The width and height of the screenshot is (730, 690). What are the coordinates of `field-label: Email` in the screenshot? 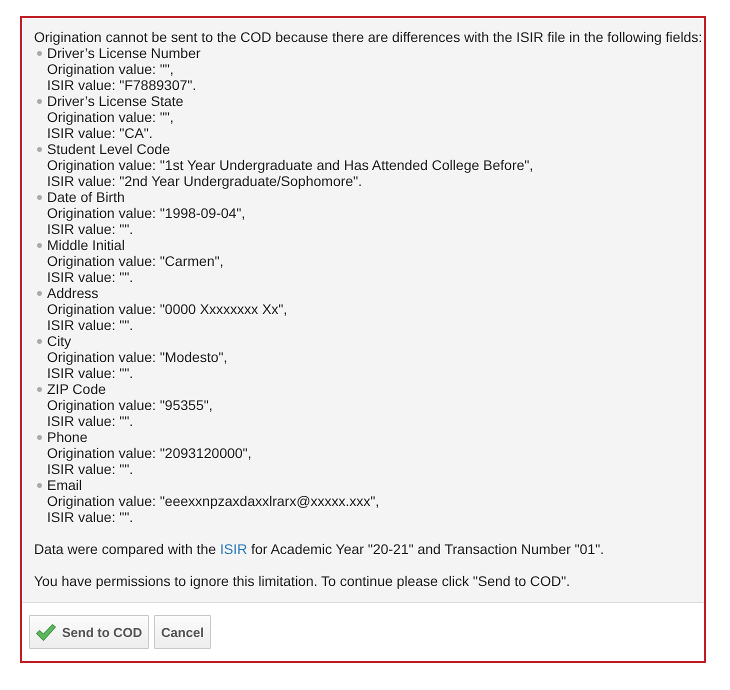 It's located at (64, 485).